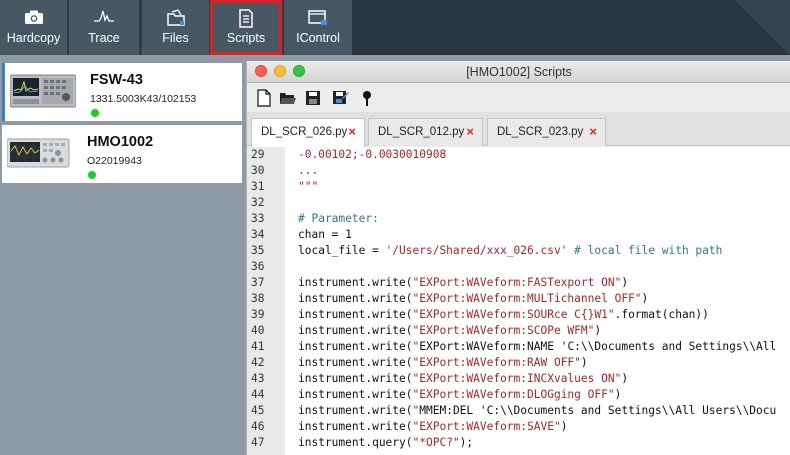  I want to click on files-button: Files, so click(175, 27).